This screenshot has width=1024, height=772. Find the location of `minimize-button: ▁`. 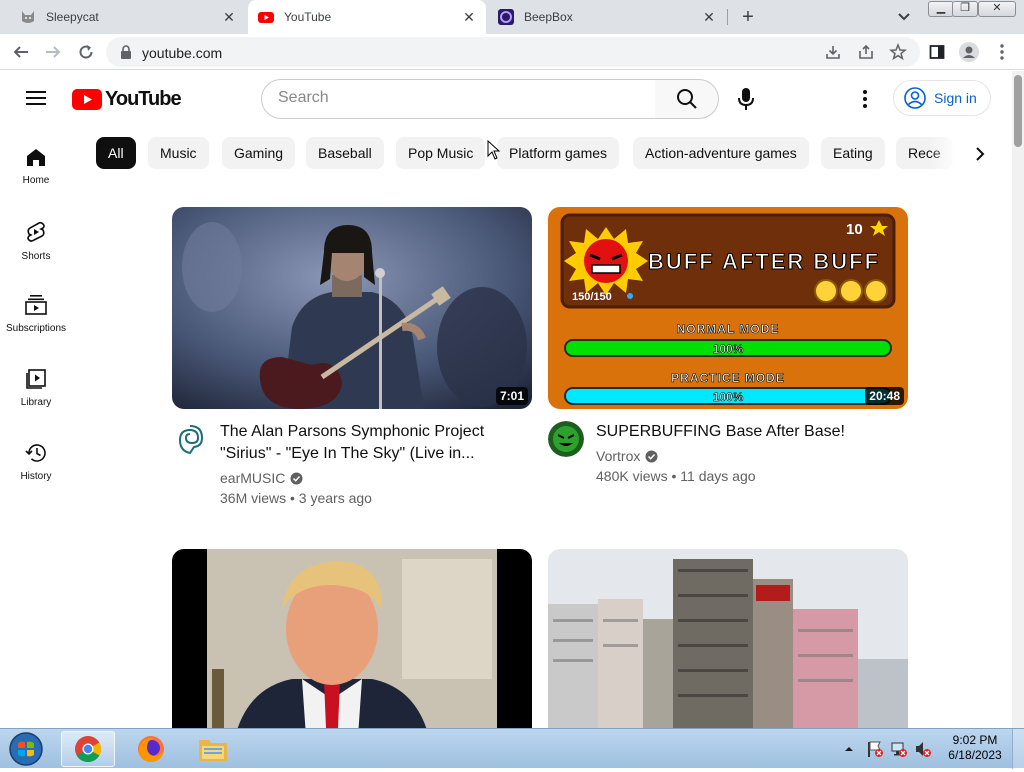

minimize-button: ▁ is located at coordinates (941, 9).